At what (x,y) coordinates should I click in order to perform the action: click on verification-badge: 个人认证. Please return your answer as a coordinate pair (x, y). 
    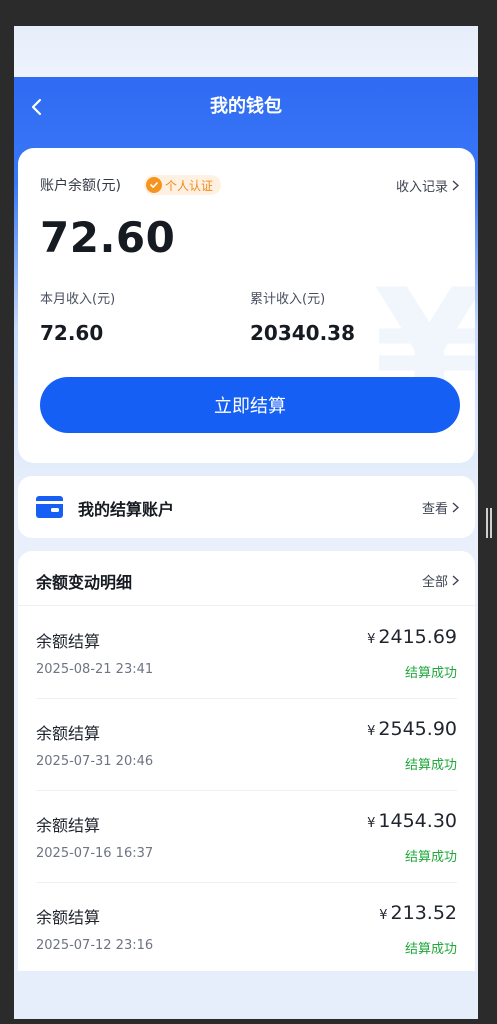
    Looking at the image, I should click on (183, 185).